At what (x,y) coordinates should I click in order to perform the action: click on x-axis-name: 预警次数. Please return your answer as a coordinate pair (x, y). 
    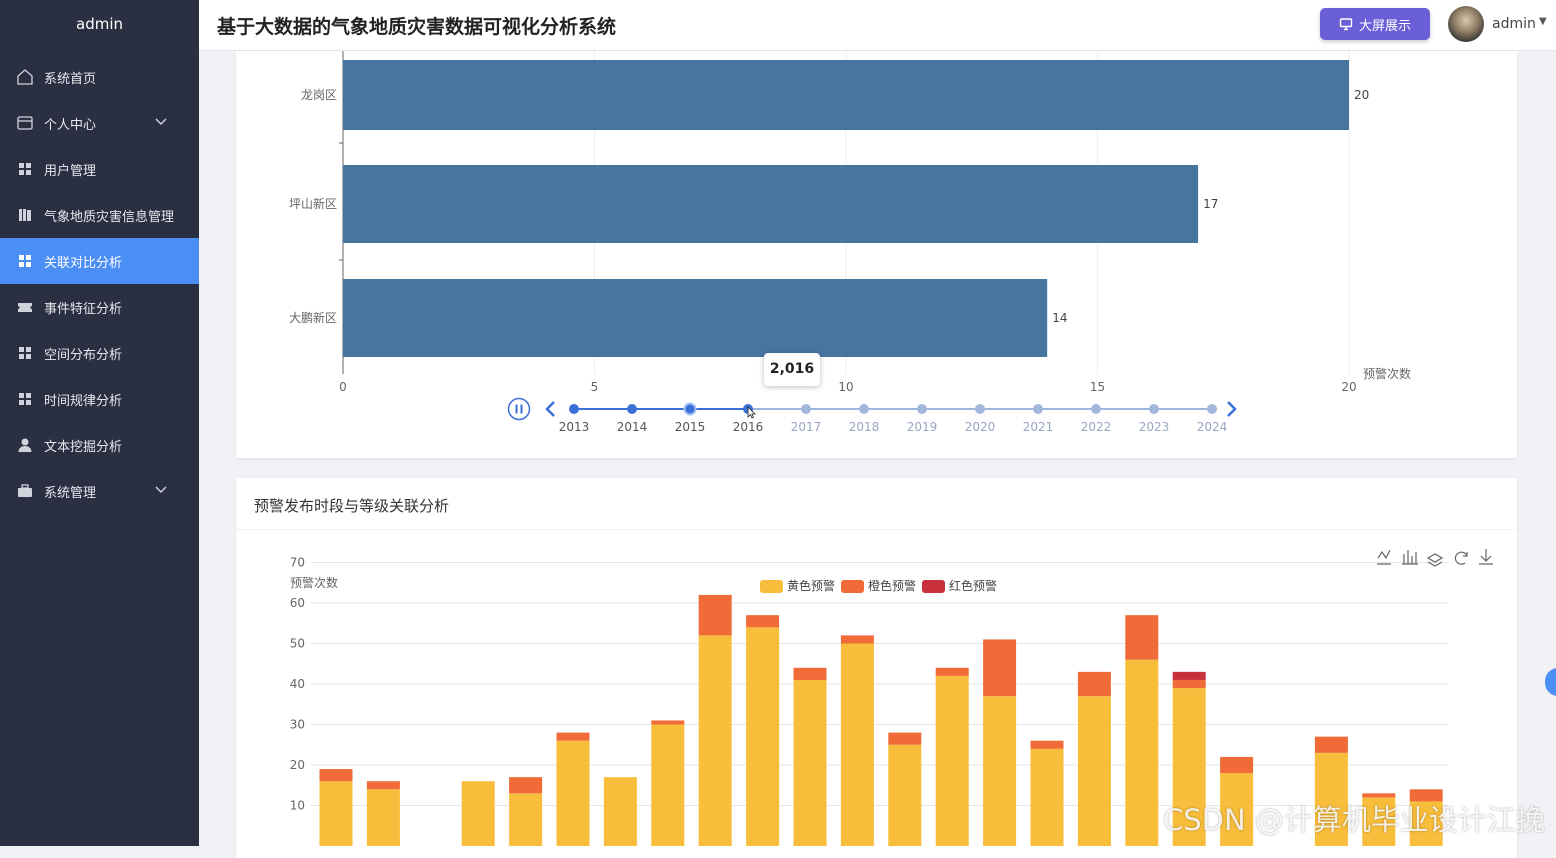
    Looking at the image, I should click on (1387, 373).